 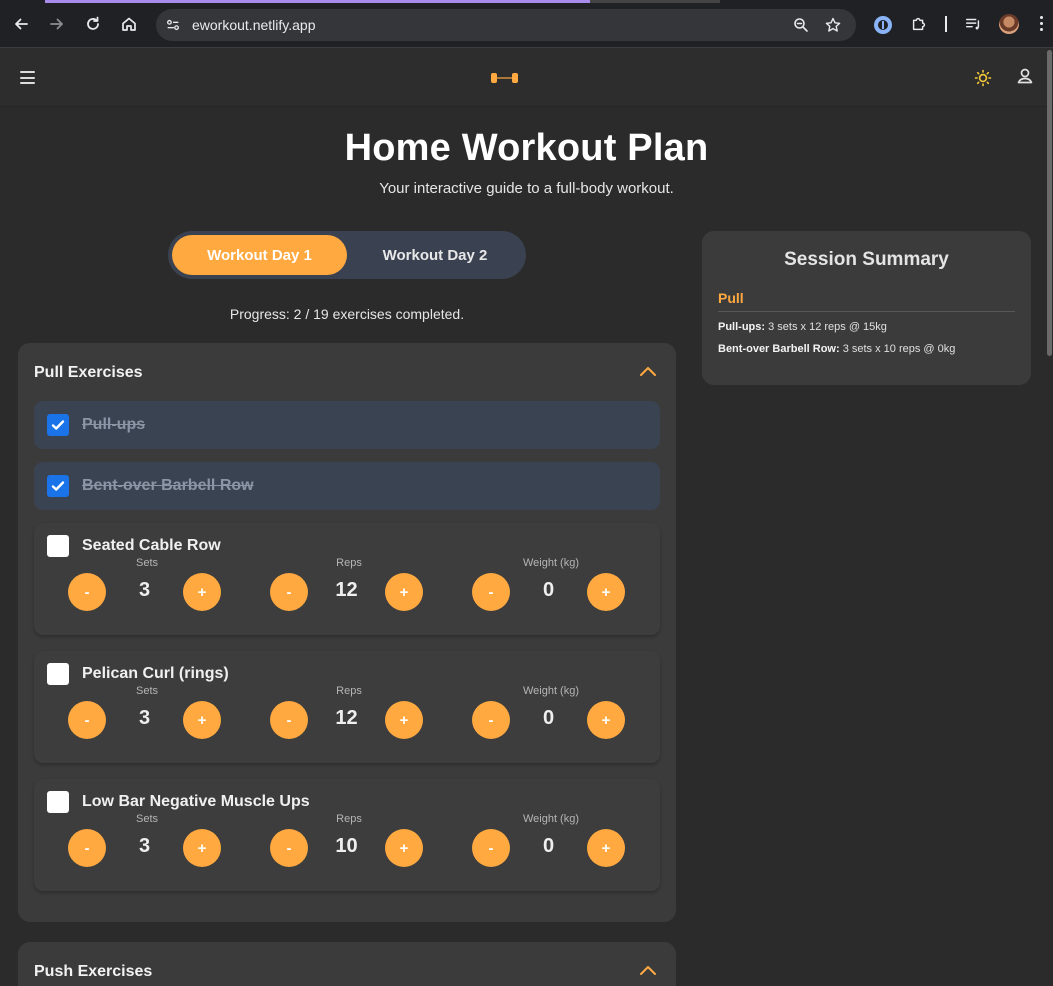 I want to click on home-icon, so click(x=129, y=24).